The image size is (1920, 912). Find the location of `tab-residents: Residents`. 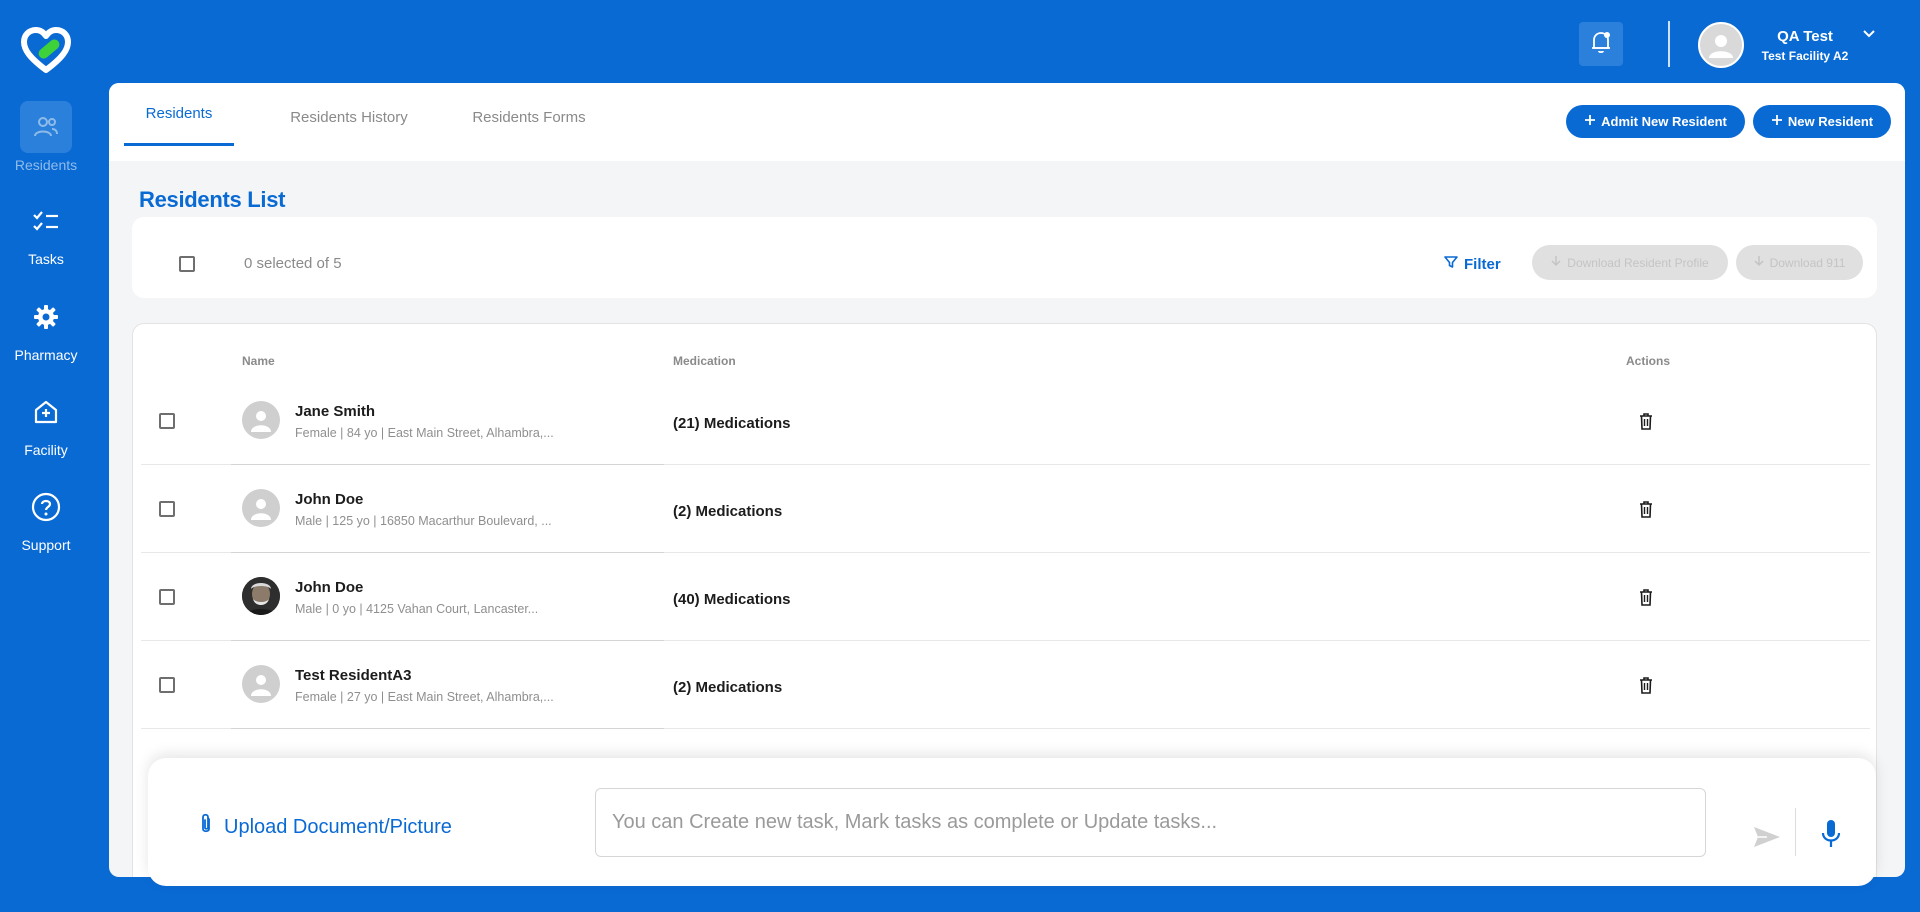

tab-residents: Residents is located at coordinates (179, 114).